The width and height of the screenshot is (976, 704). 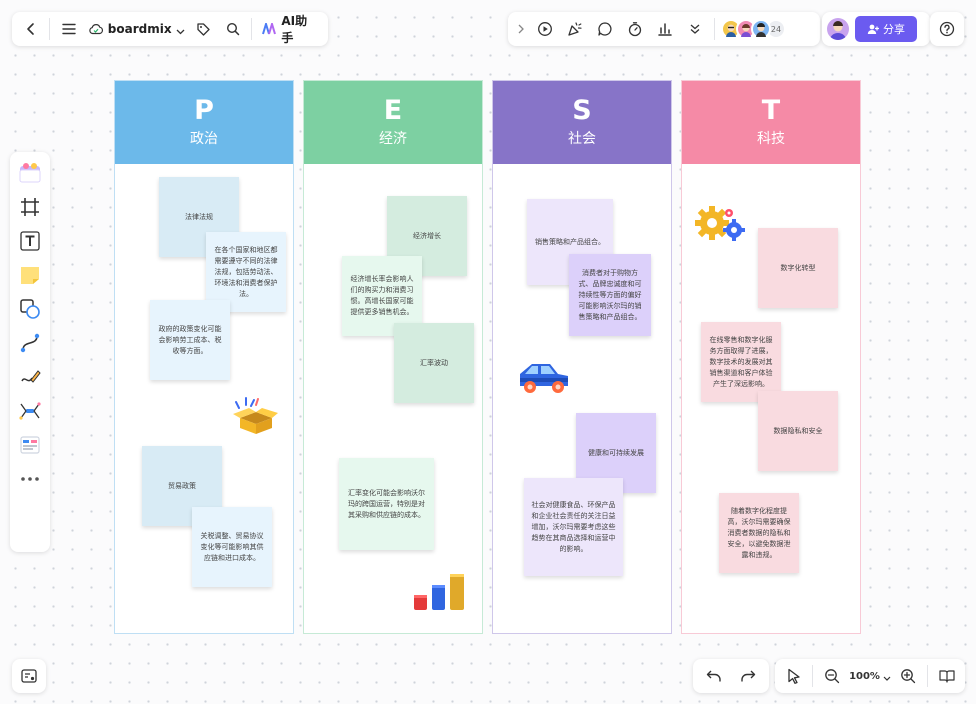 I want to click on column-header: T 科技, so click(x=771, y=122).